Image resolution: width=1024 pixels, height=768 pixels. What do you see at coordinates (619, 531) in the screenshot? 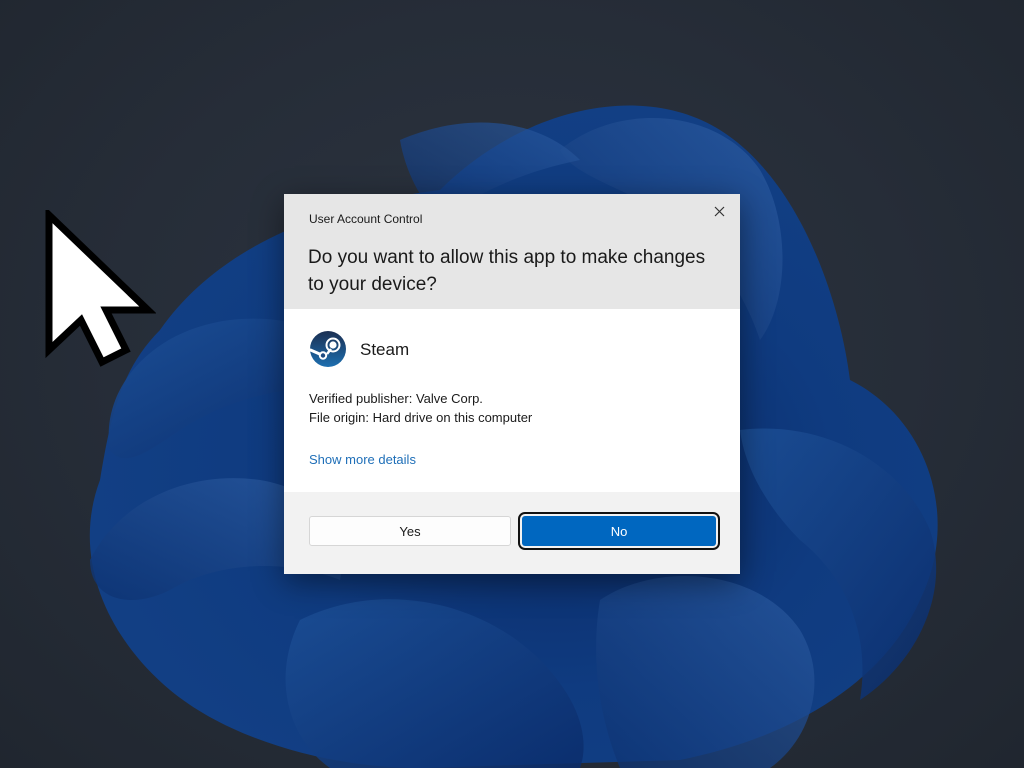
I see `no-button: No` at bounding box center [619, 531].